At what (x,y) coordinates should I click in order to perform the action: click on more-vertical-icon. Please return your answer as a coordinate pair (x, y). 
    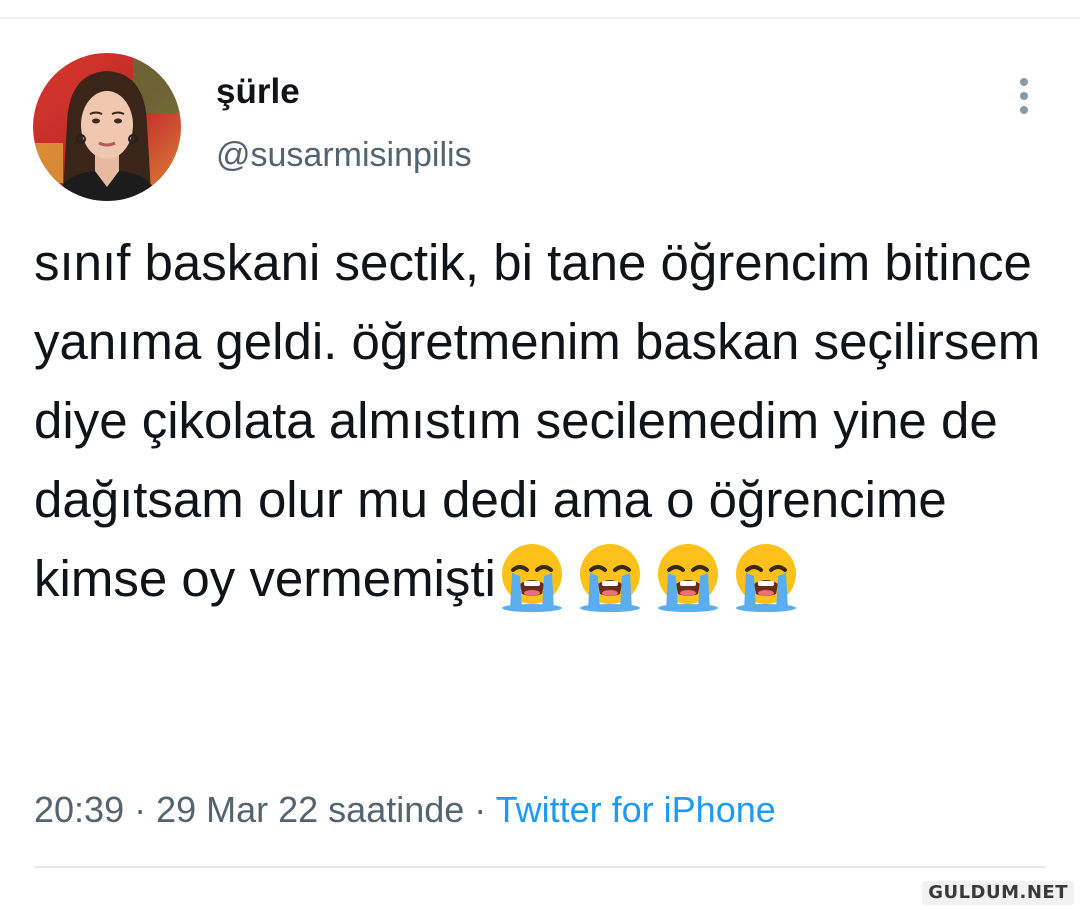
    Looking at the image, I should click on (1024, 96).